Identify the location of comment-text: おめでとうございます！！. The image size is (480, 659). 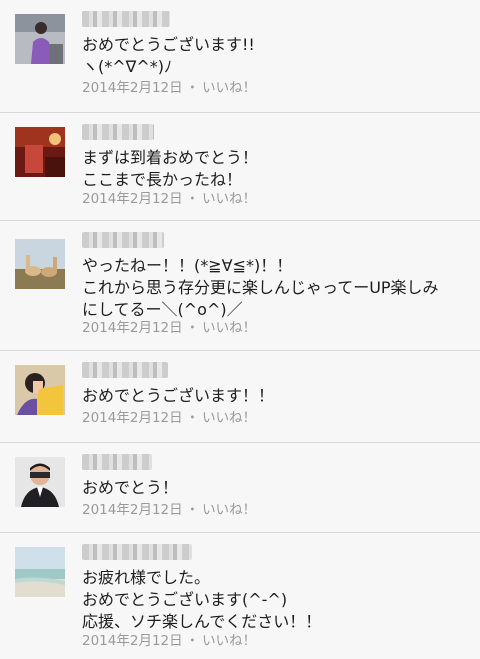
(178, 395).